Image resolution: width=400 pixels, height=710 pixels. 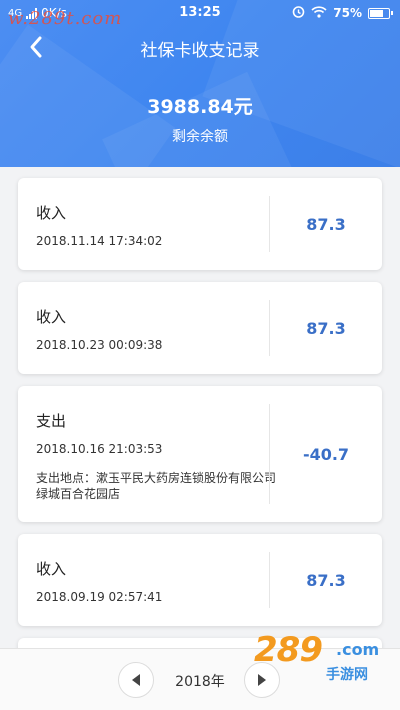 I want to click on record-type: 支出, so click(x=51, y=421).